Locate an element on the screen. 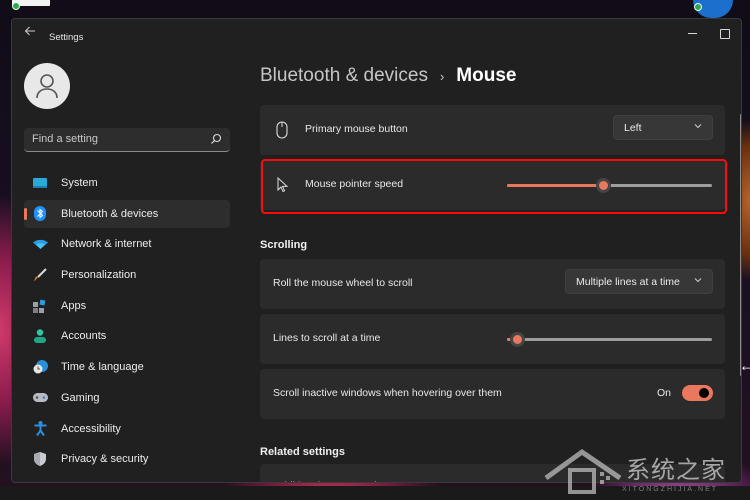 The width and height of the screenshot is (750, 500). arrow-left-icon is located at coordinates (29, 31).